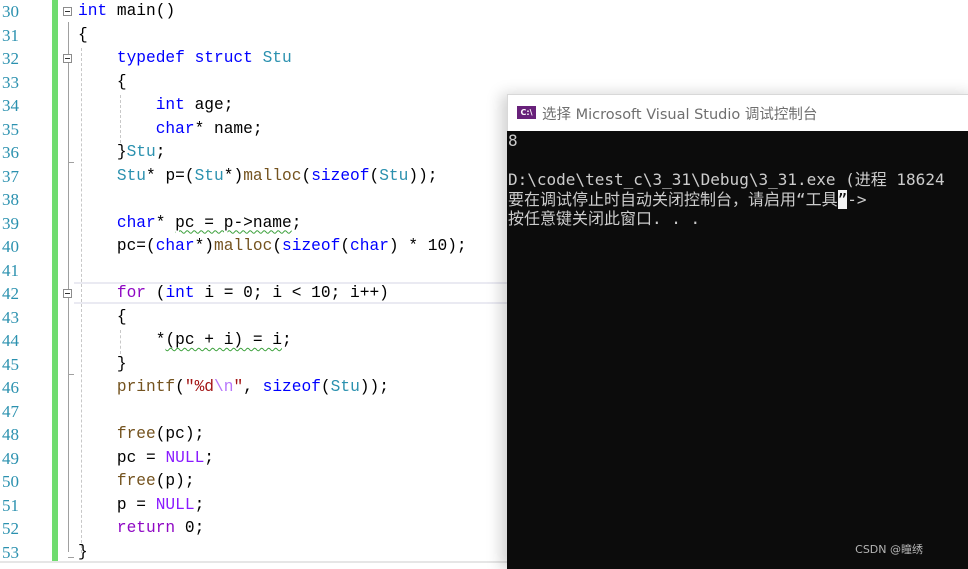 The width and height of the screenshot is (968, 569). Describe the element at coordinates (160, 340) in the screenshot. I see `code-text: *` at that location.